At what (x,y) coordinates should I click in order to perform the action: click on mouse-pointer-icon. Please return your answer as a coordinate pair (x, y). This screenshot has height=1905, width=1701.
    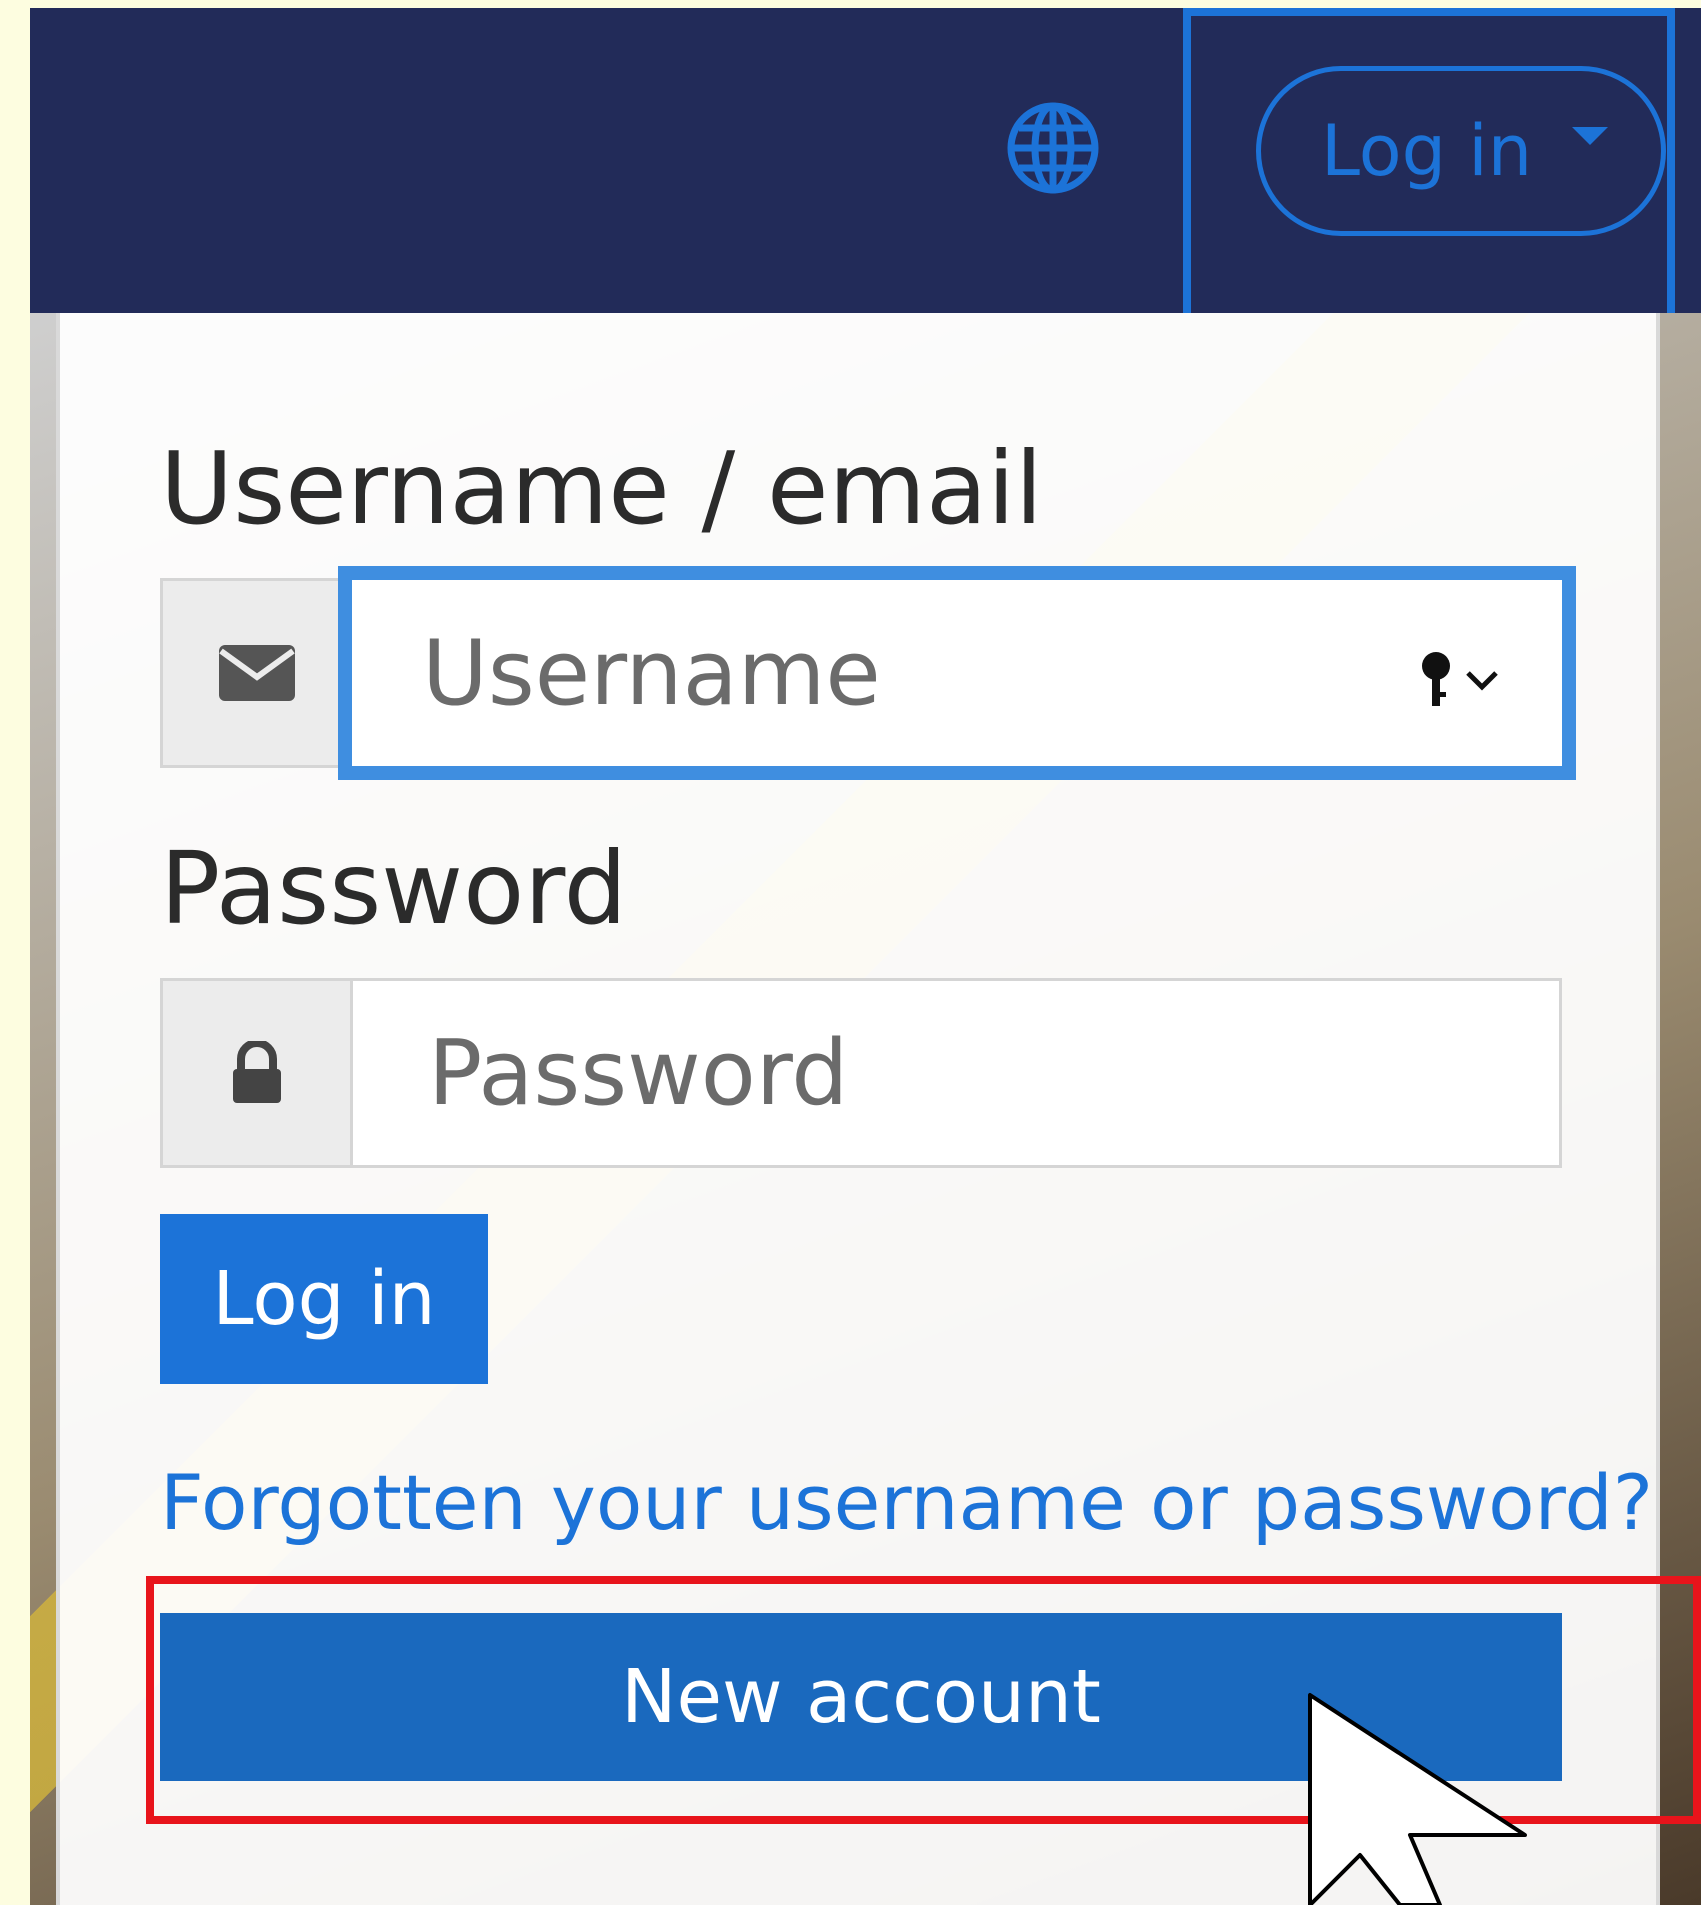
    Looking at the image, I should click on (1417, 1799).